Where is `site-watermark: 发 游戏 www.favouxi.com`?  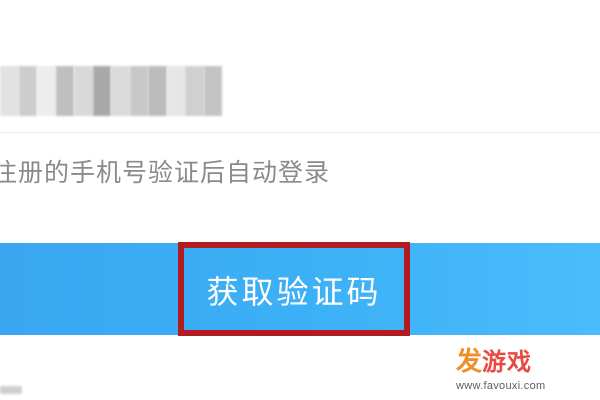
site-watermark: 发 游戏 www.favouxi.com is located at coordinates (526, 372).